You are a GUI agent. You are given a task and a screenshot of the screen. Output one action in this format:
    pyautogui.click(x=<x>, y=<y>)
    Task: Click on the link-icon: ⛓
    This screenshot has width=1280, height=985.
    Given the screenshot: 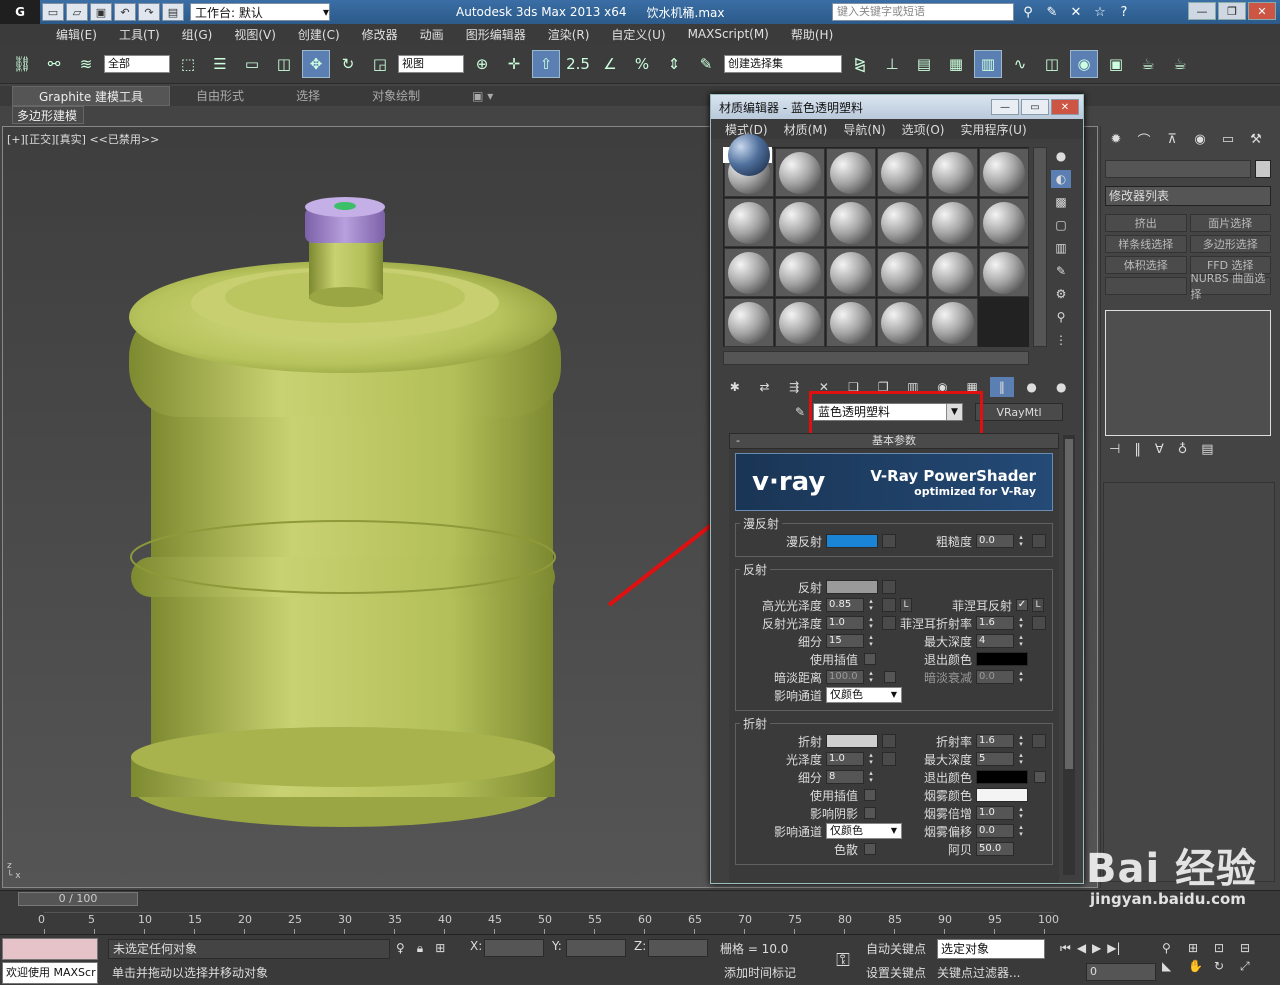 What is the action you would take?
    pyautogui.click(x=22, y=64)
    